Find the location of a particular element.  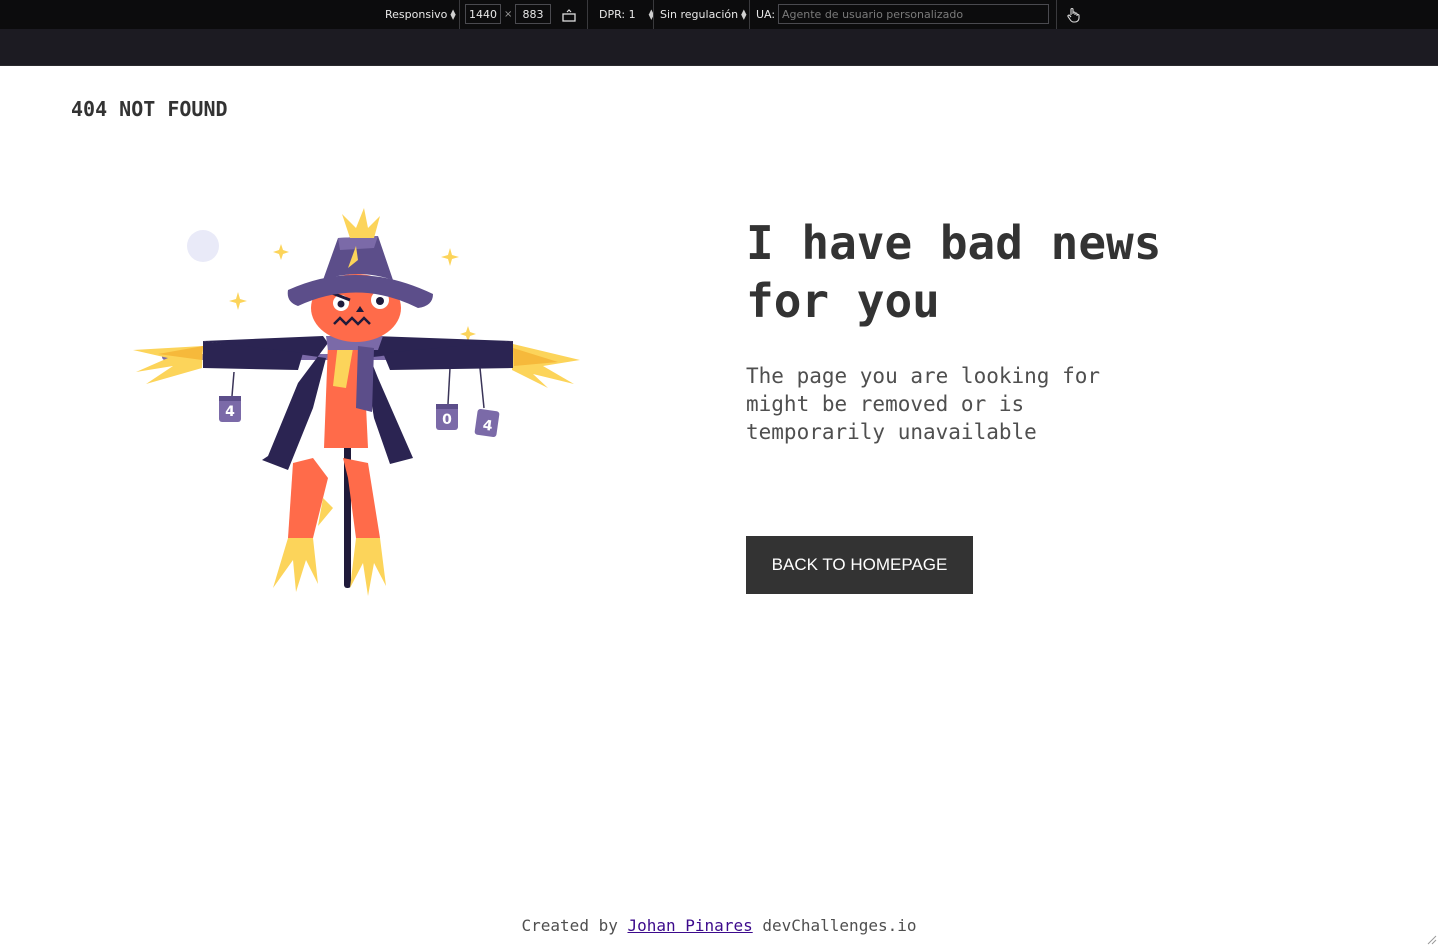

throttling-label: Sin regulación is located at coordinates (699, 14).